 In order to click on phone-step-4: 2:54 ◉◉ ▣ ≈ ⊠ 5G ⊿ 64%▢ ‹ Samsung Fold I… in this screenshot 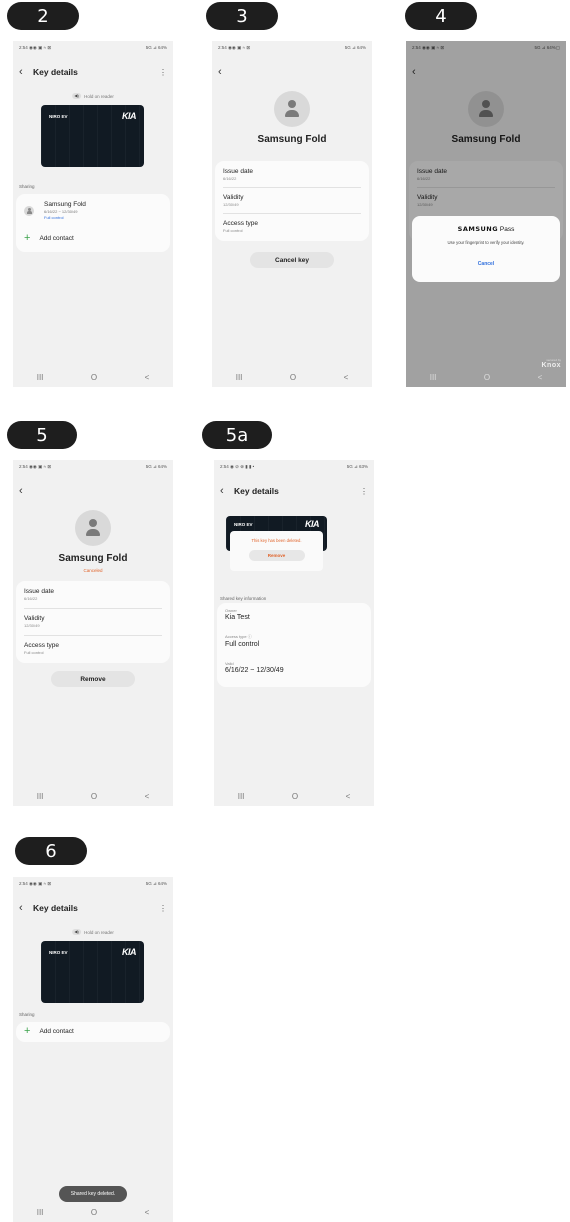, I will do `click(486, 214)`.